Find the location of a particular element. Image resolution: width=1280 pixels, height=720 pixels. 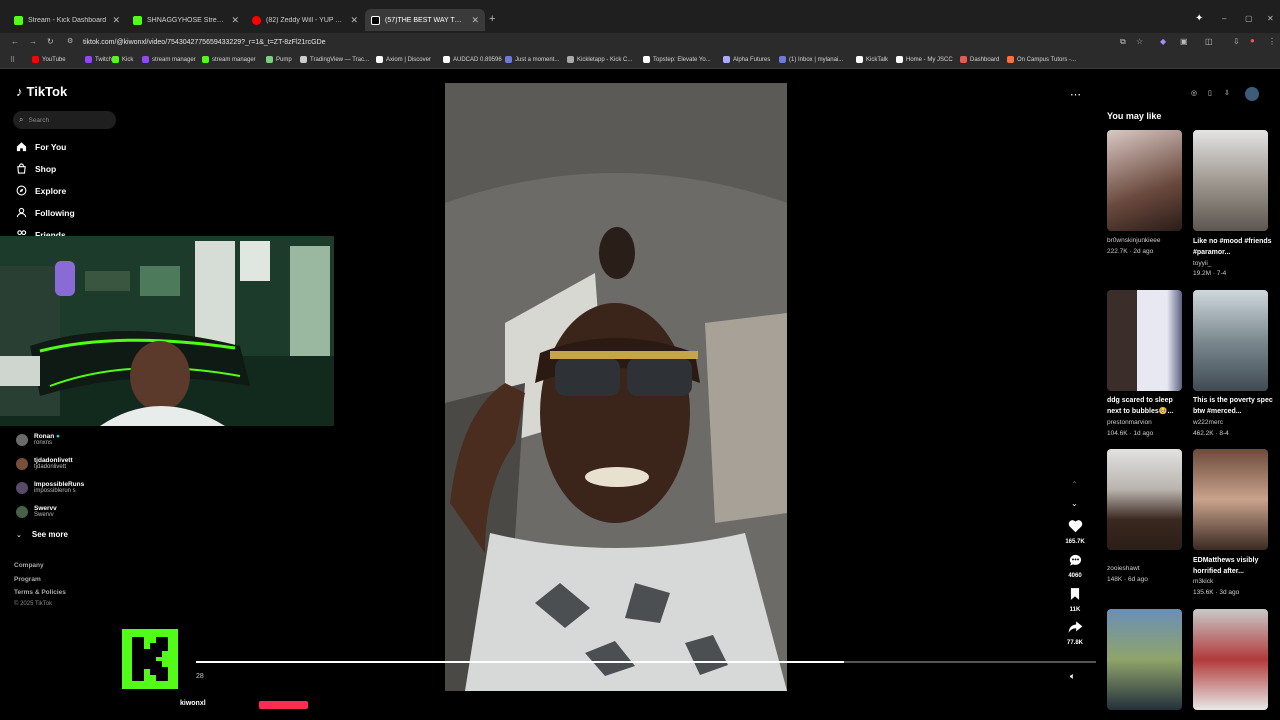

recommended-author: br0wnskinjunkieee is located at coordinates (1133, 240).